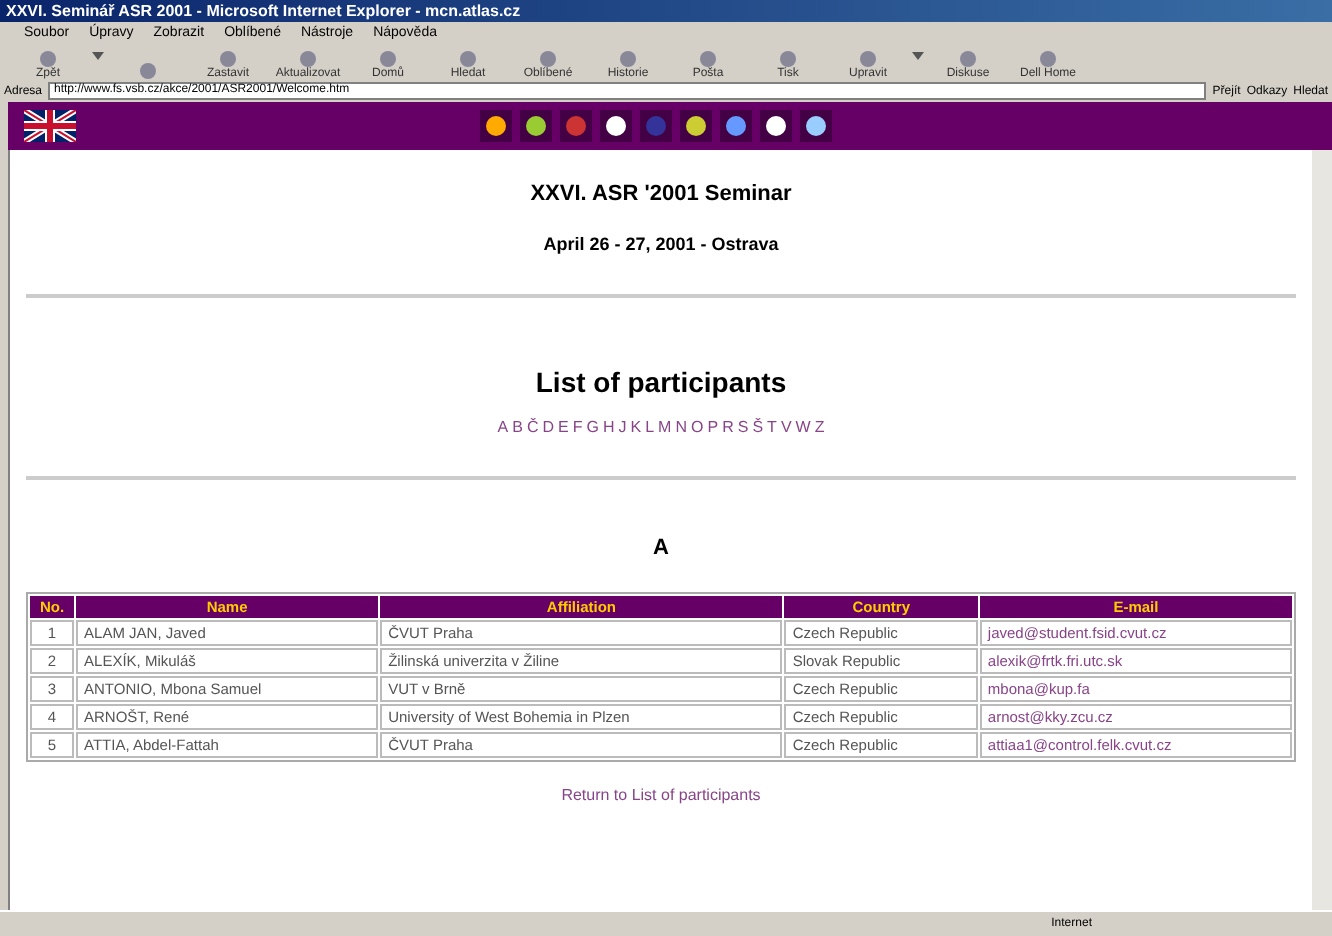 The image size is (1332, 936). What do you see at coordinates (697, 427) in the screenshot?
I see `letter-link: O` at bounding box center [697, 427].